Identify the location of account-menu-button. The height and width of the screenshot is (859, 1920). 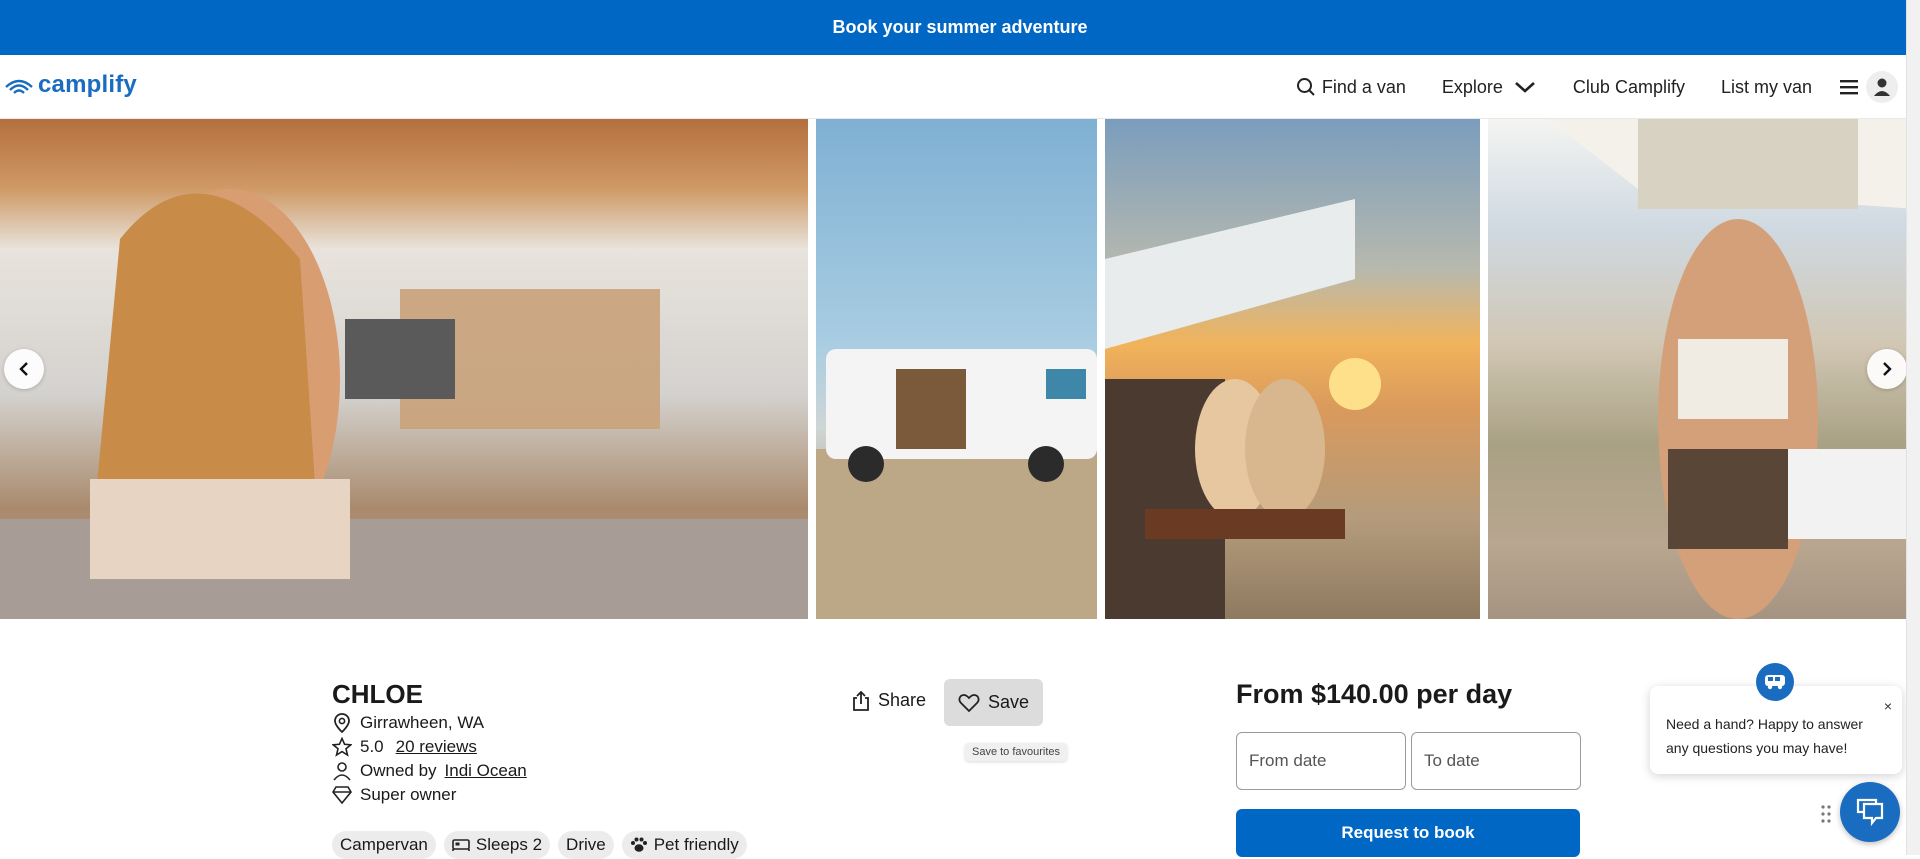
(1868, 87).